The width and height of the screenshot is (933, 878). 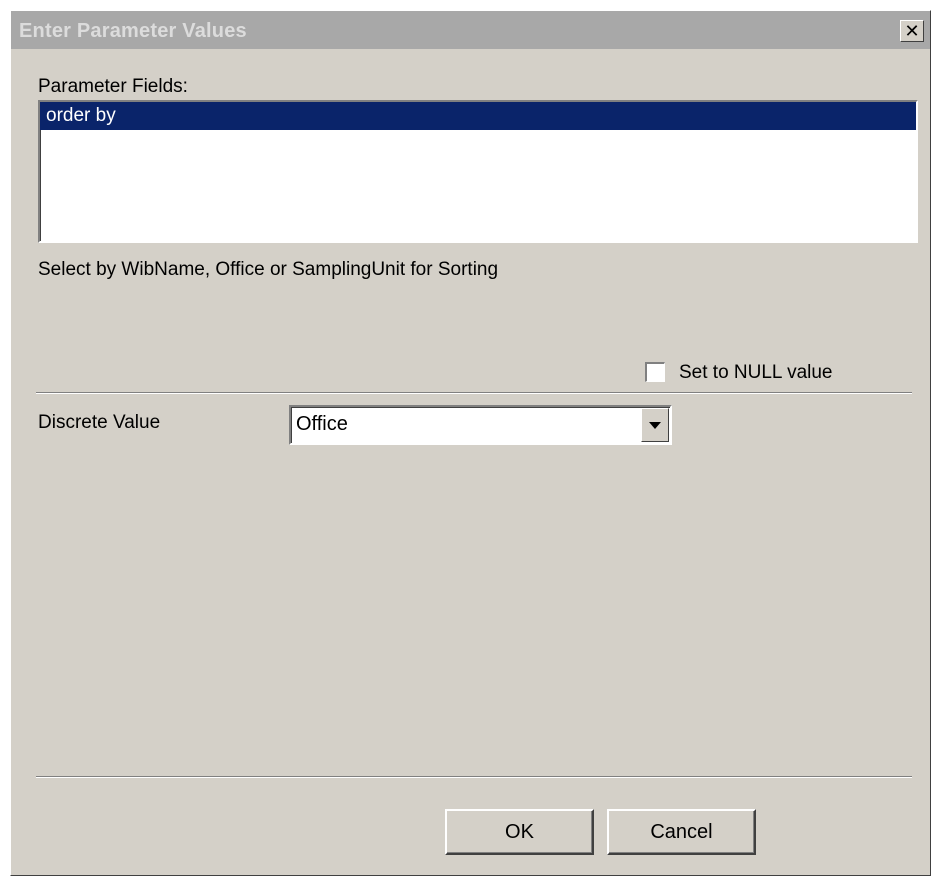 What do you see at coordinates (99, 422) in the screenshot?
I see `discrete-value-label: Discrete Value` at bounding box center [99, 422].